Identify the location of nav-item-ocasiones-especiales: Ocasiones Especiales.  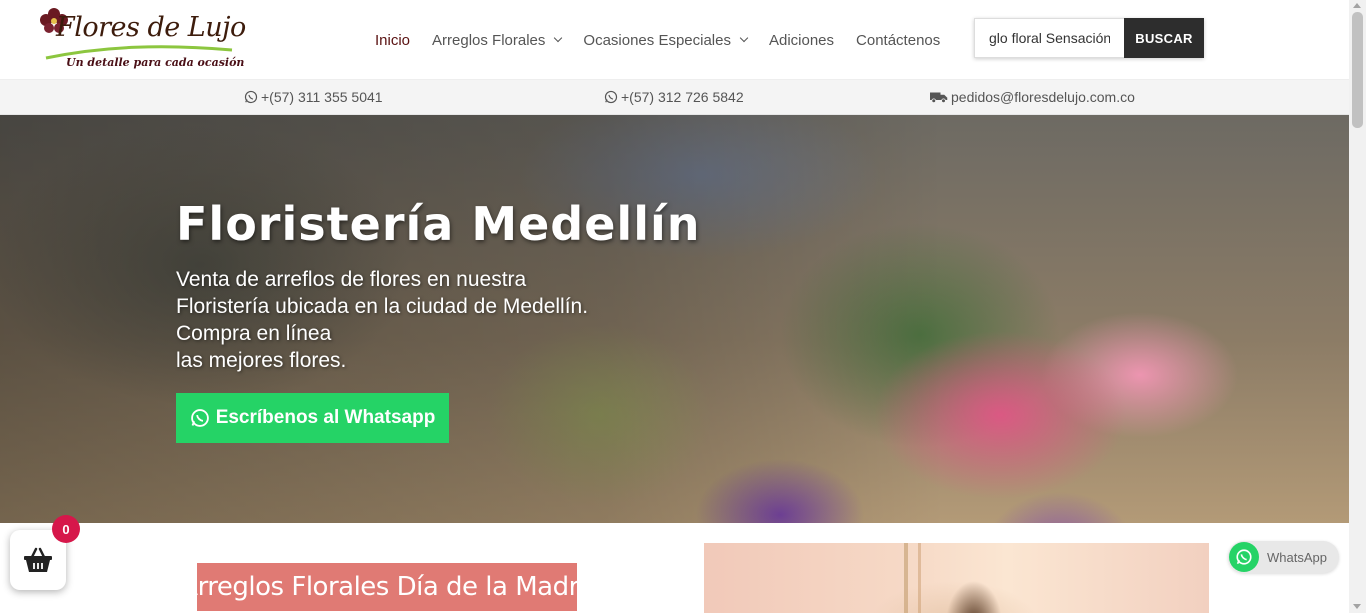
(666, 40).